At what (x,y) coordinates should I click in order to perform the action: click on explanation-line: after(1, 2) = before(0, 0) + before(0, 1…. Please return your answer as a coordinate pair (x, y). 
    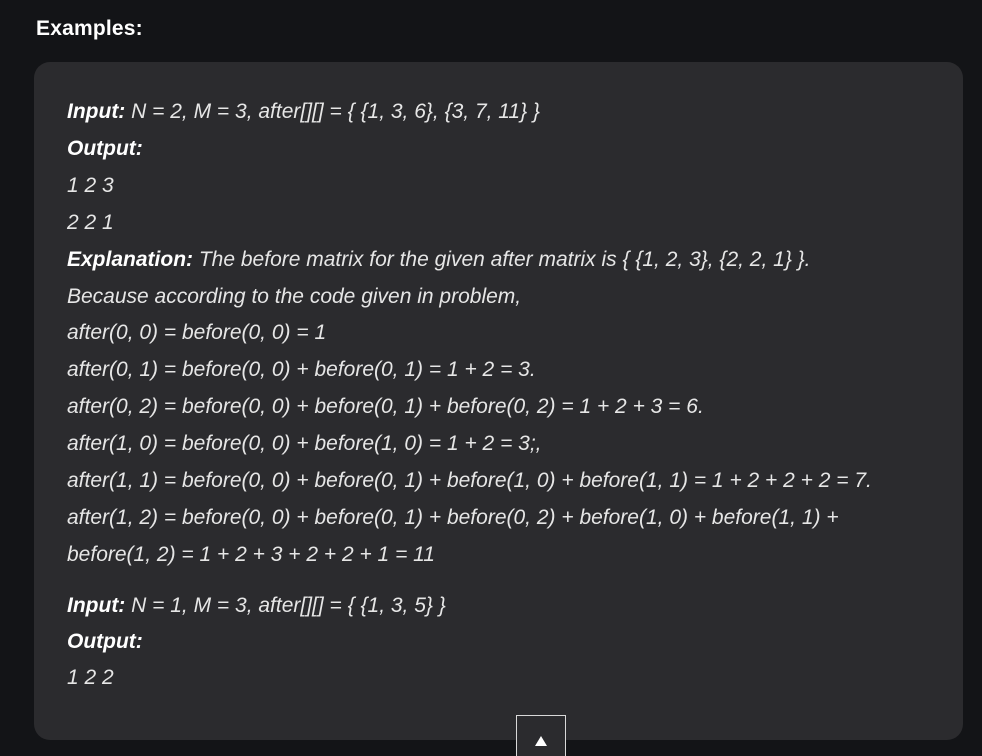
    Looking at the image, I should click on (453, 517).